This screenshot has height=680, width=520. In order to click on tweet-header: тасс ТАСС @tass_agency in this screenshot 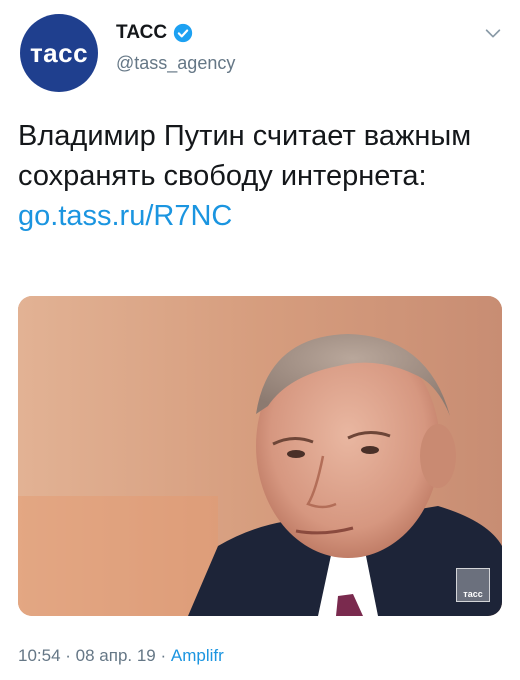, I will do `click(263, 52)`.